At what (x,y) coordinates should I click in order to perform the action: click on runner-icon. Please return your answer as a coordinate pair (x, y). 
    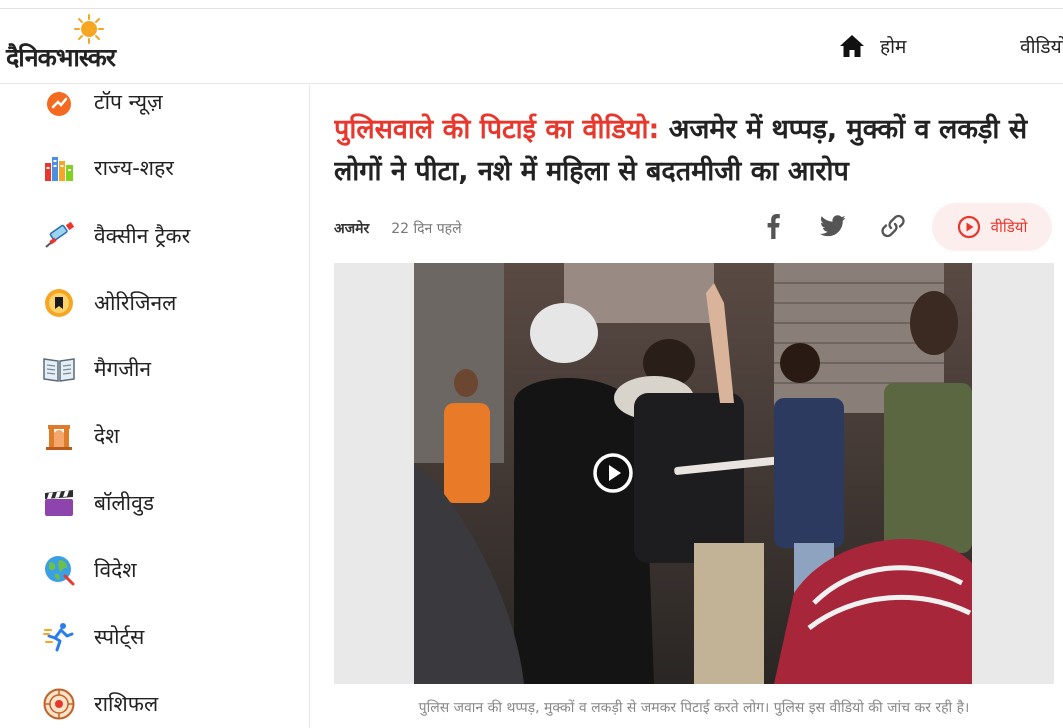
    Looking at the image, I should click on (59, 637).